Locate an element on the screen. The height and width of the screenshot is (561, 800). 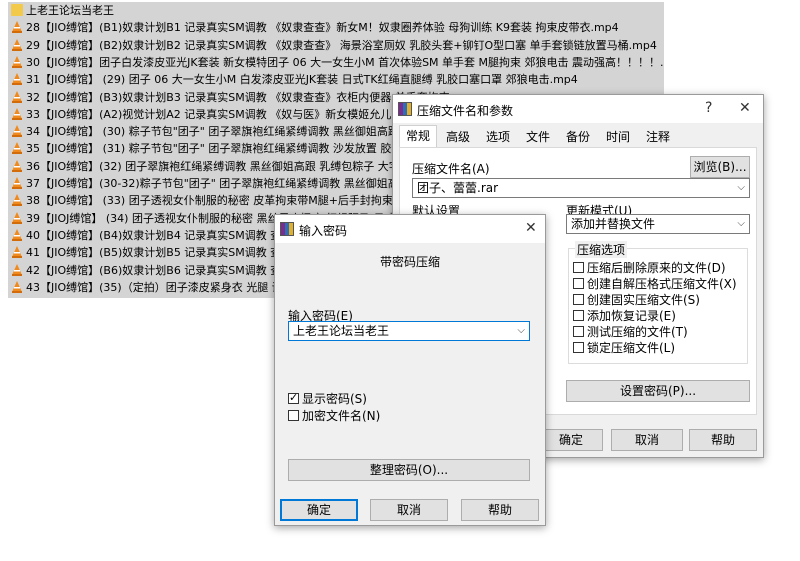
archive-option-checkbox: 锁定压缩文件(L) is located at coordinates (624, 347).